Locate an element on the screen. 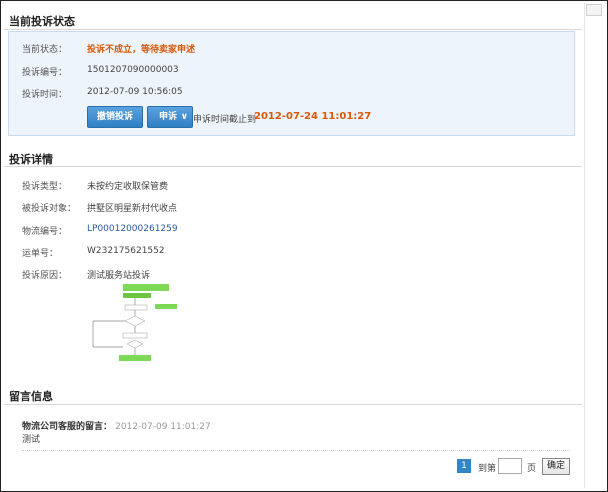 Image resolution: width=608 pixels, height=492 pixels. scrollbar-track is located at coordinates (594, 245).